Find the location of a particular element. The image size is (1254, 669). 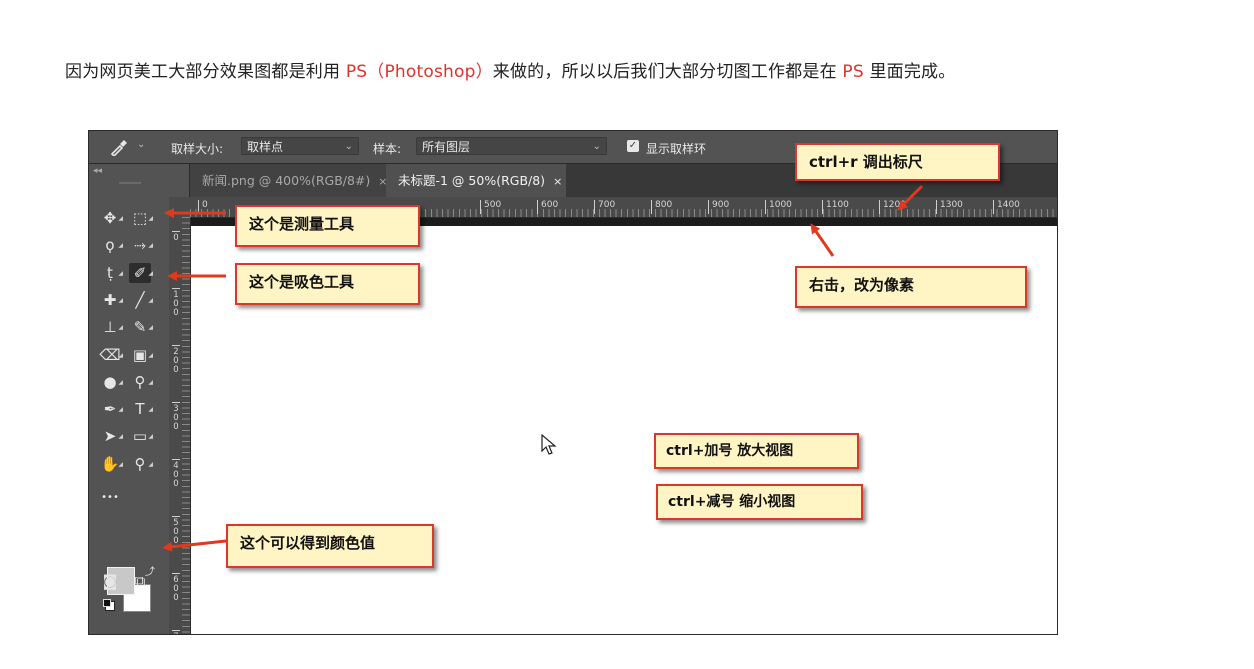

chevron-down-icon: ⌄ is located at coordinates (596, 146).